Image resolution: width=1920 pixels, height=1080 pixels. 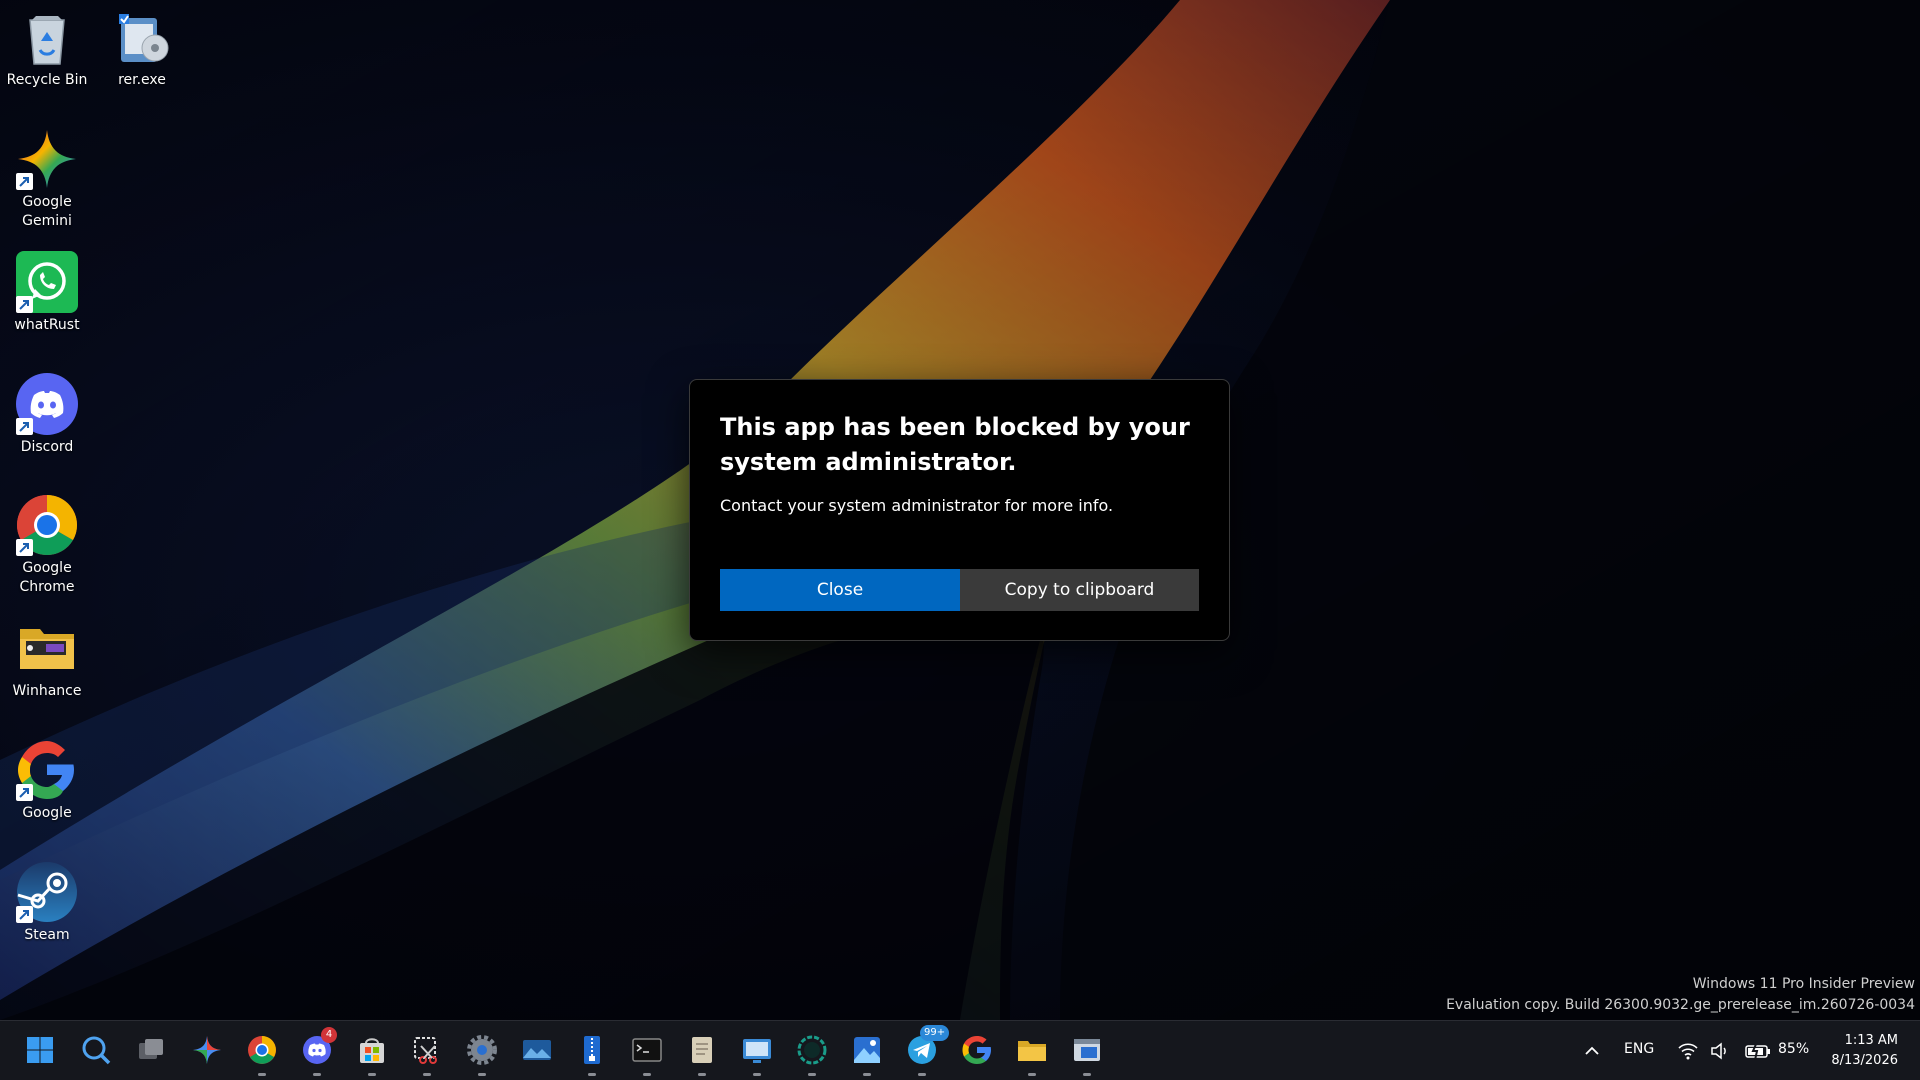 I want to click on desktop-icon-label: Google Chrome, so click(x=47, y=577).